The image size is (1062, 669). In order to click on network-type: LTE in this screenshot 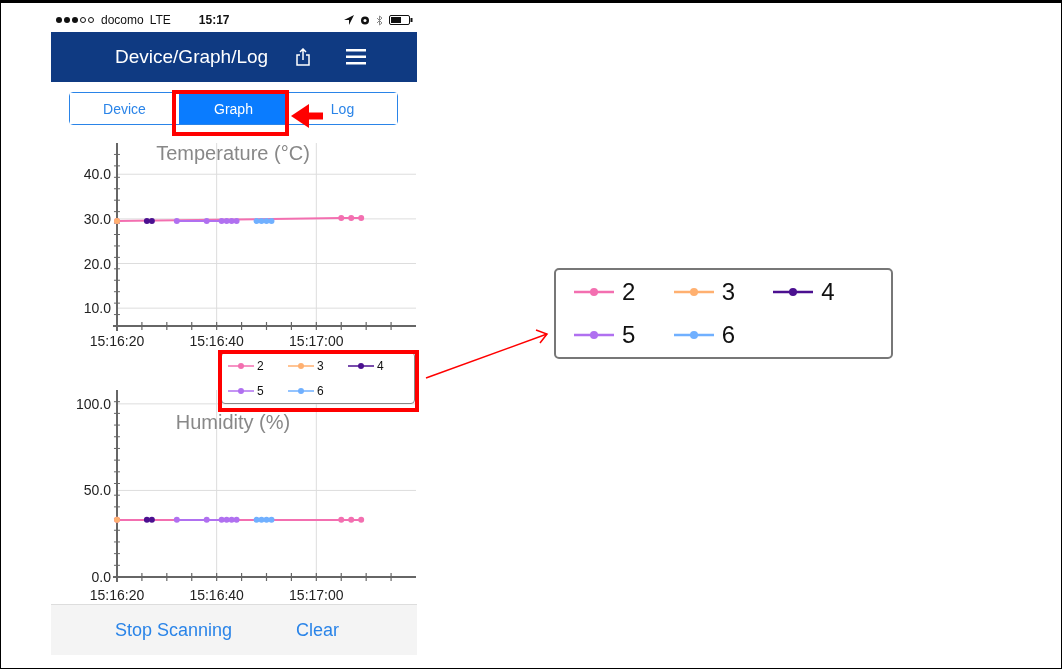, I will do `click(160, 20)`.